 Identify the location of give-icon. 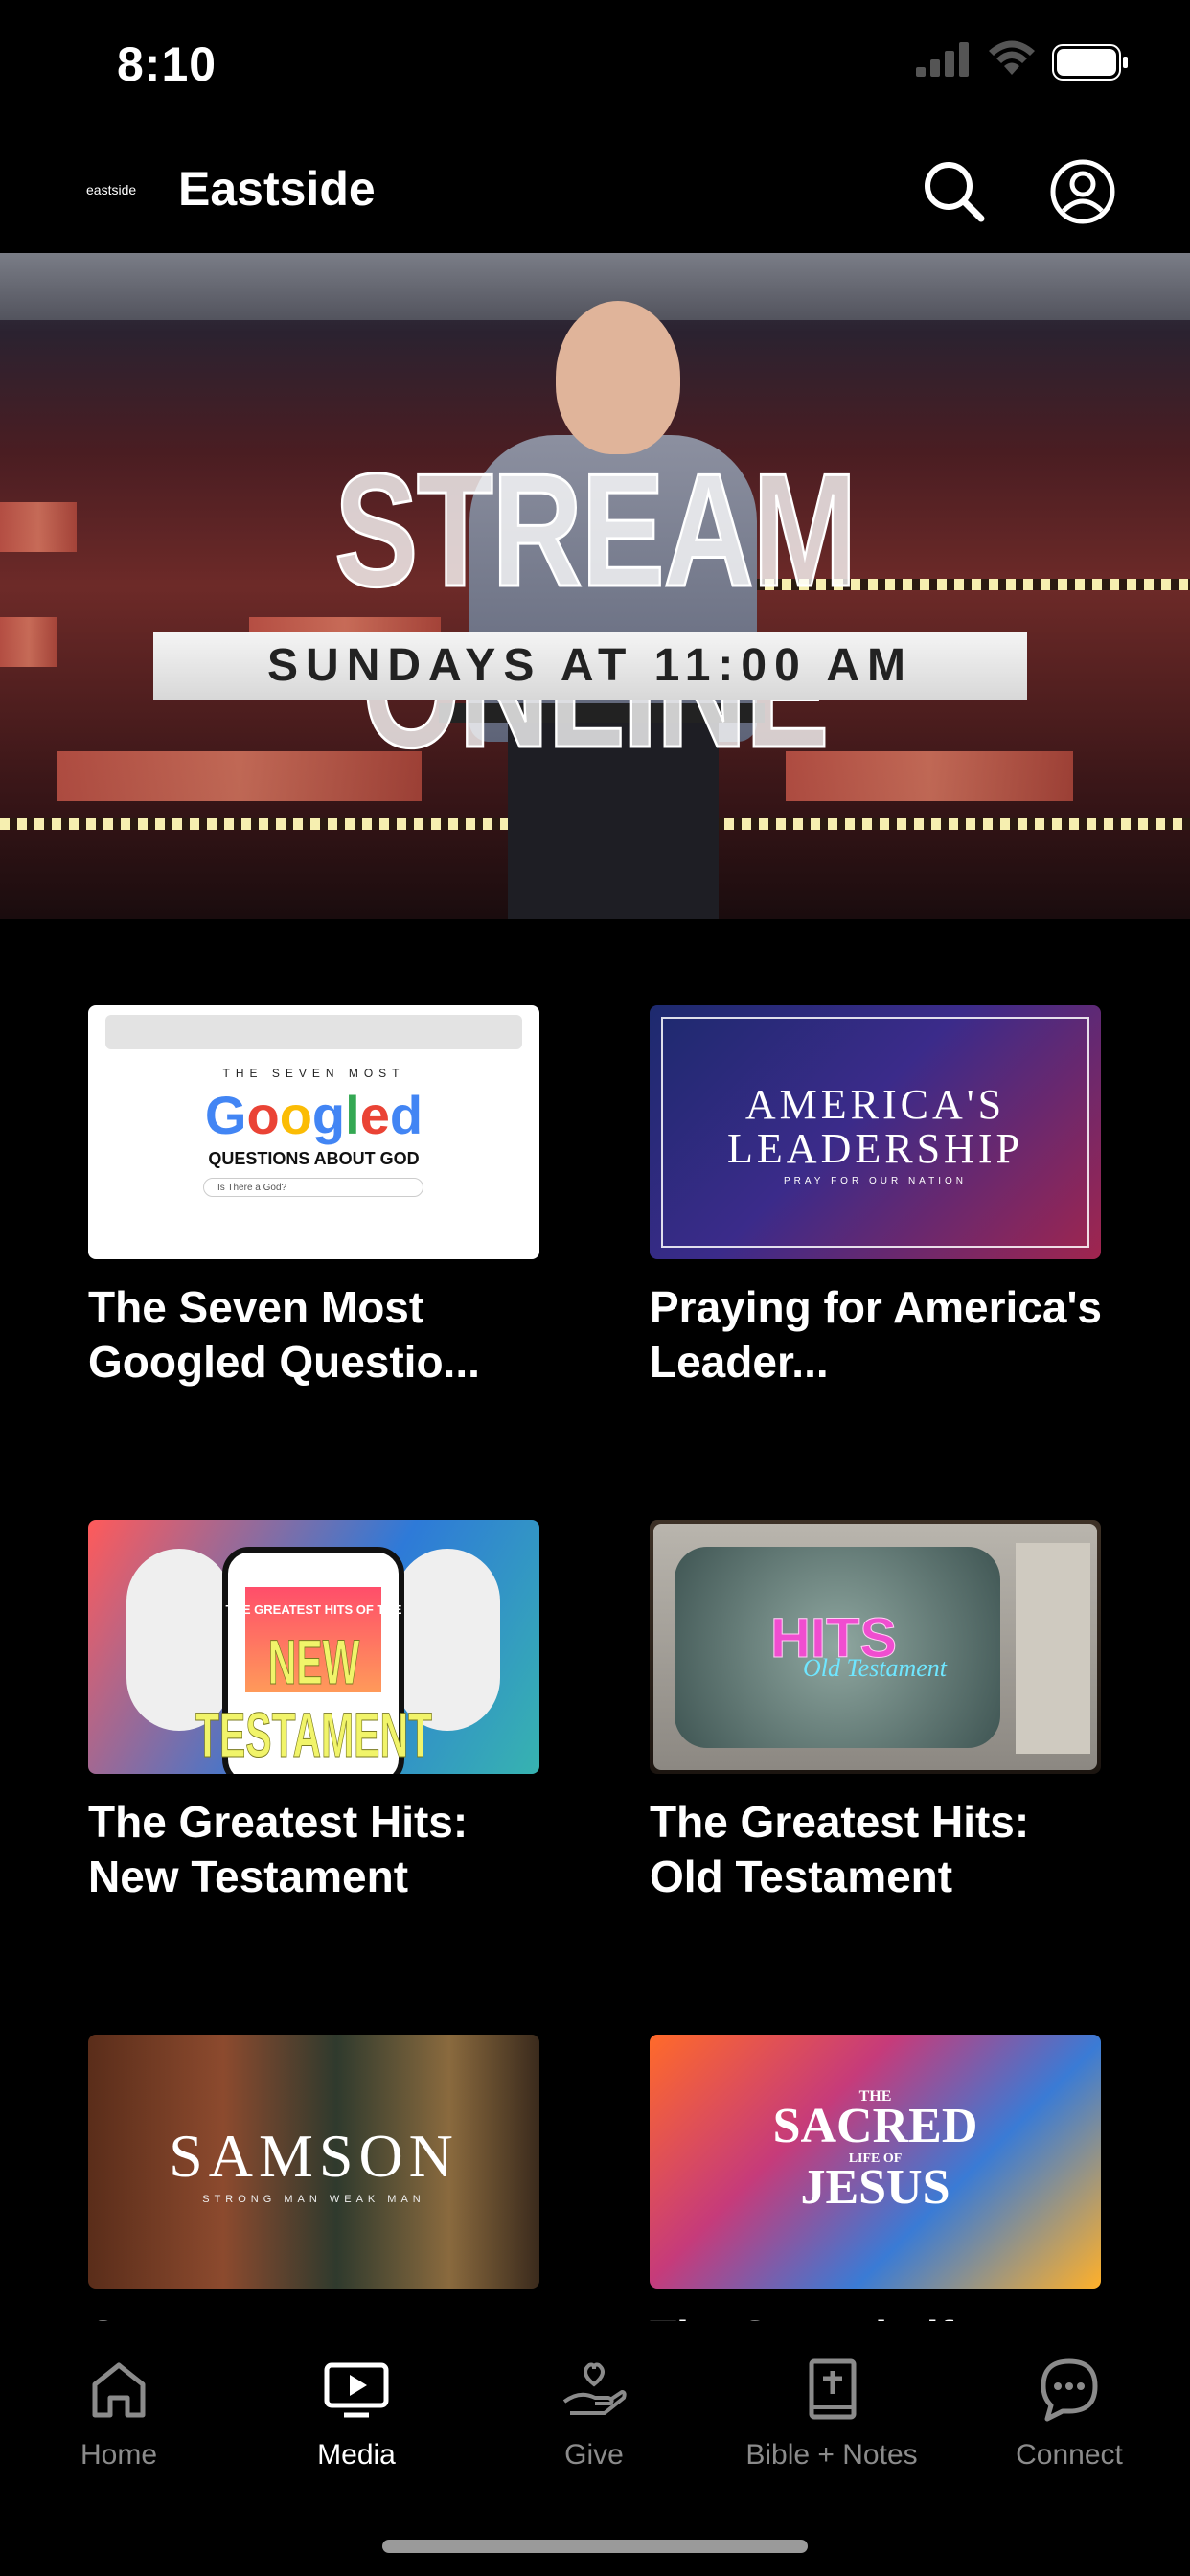
(594, 2388).